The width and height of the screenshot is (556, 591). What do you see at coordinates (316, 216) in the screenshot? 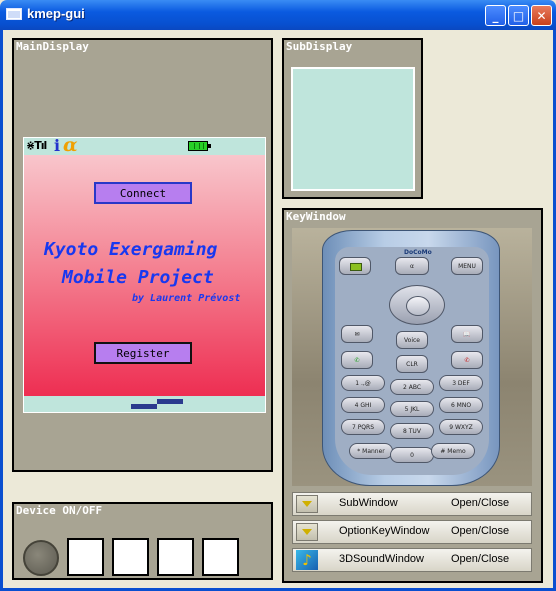
I see `key-window-label: KeyWindow` at bounding box center [316, 216].